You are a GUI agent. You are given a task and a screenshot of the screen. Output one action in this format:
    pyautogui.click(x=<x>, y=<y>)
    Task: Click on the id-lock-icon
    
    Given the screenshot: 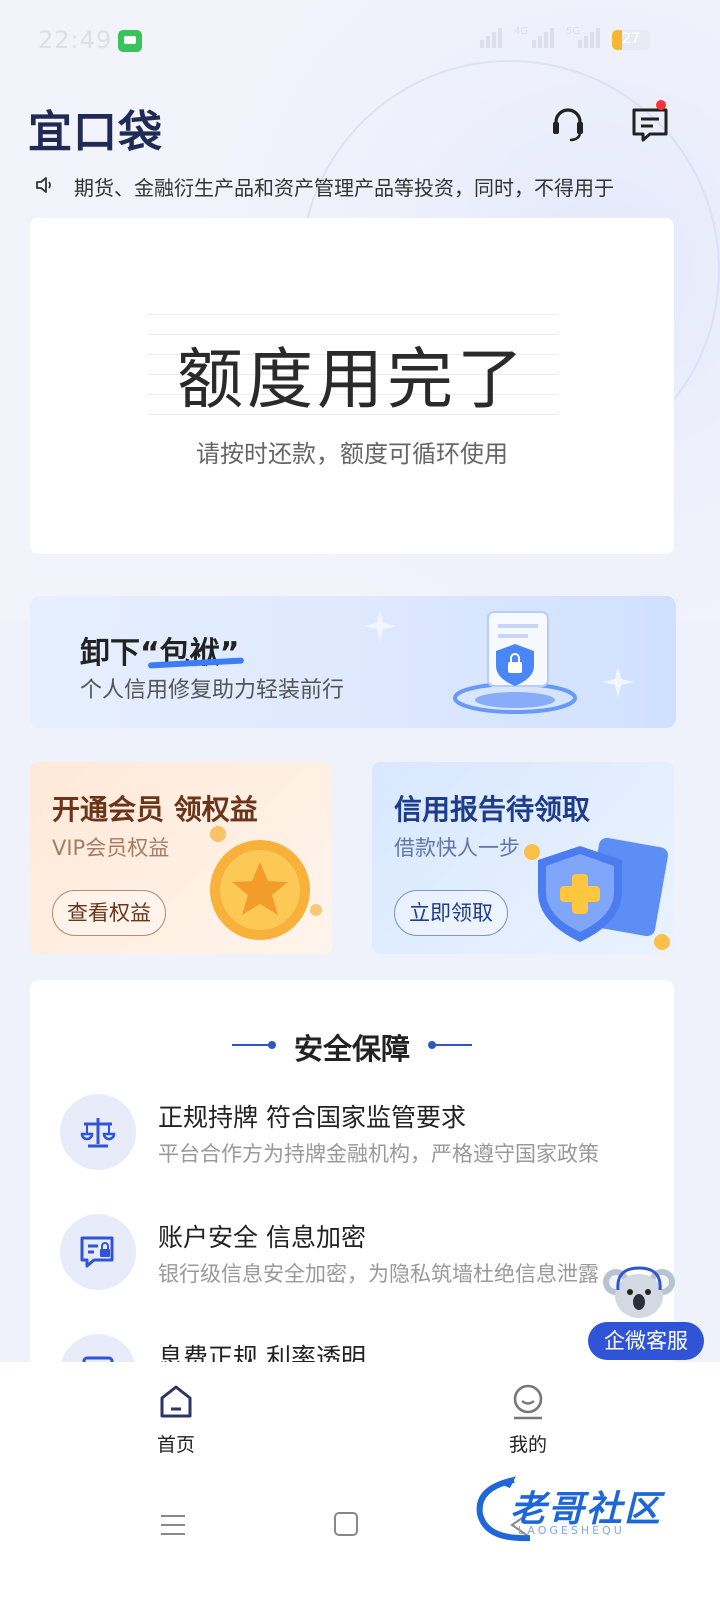 What is the action you would take?
    pyautogui.click(x=98, y=1252)
    